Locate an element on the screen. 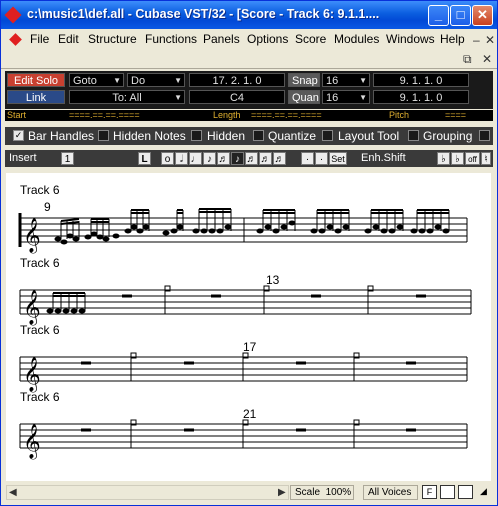 This screenshot has height=506, width=498. mdi-close-button: ✕ is located at coordinates (490, 40).